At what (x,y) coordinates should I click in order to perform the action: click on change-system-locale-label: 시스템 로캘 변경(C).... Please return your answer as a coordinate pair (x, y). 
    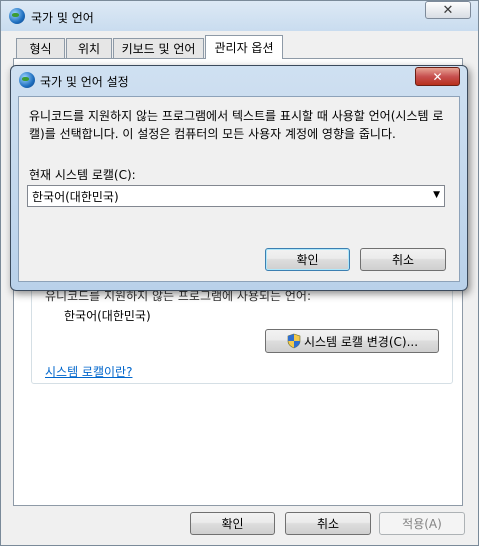
    Looking at the image, I should click on (361, 341).